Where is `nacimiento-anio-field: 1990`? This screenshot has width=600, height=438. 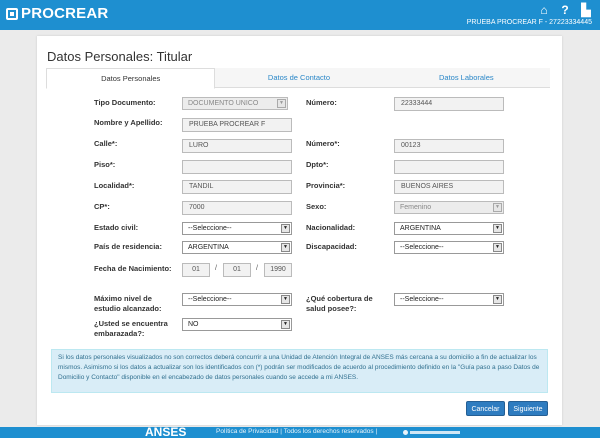 nacimiento-anio-field: 1990 is located at coordinates (278, 270).